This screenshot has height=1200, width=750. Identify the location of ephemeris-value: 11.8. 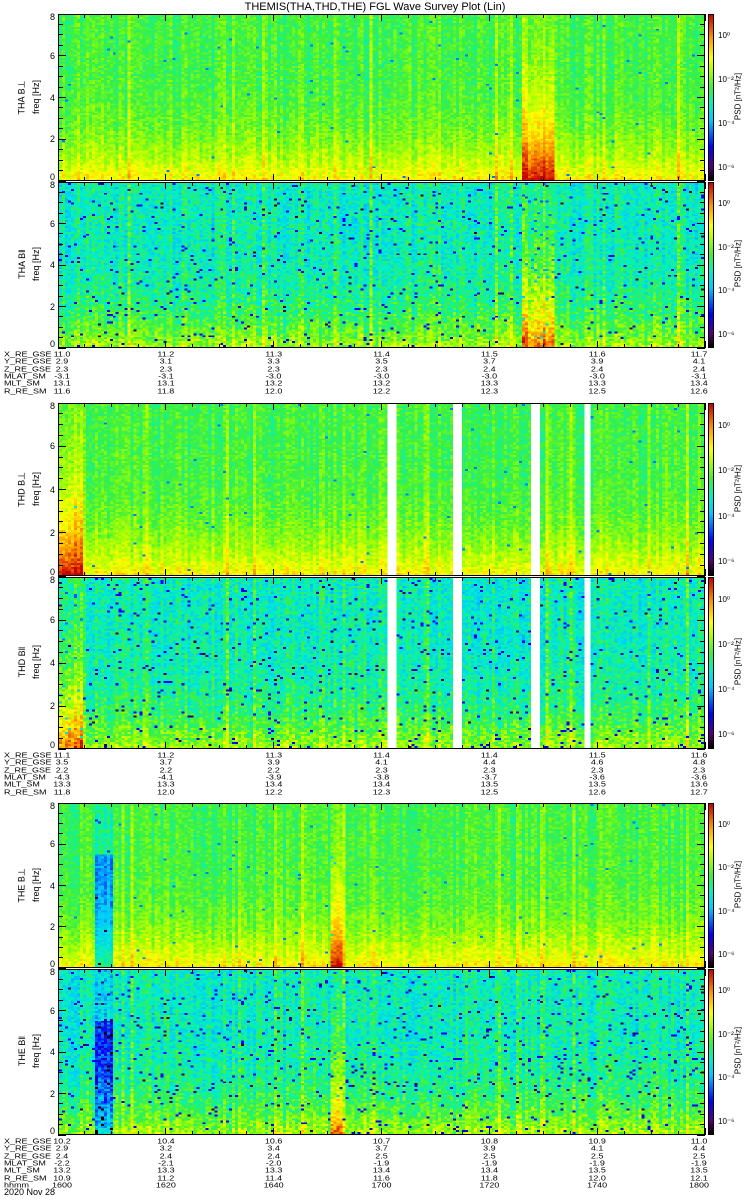
(166, 390).